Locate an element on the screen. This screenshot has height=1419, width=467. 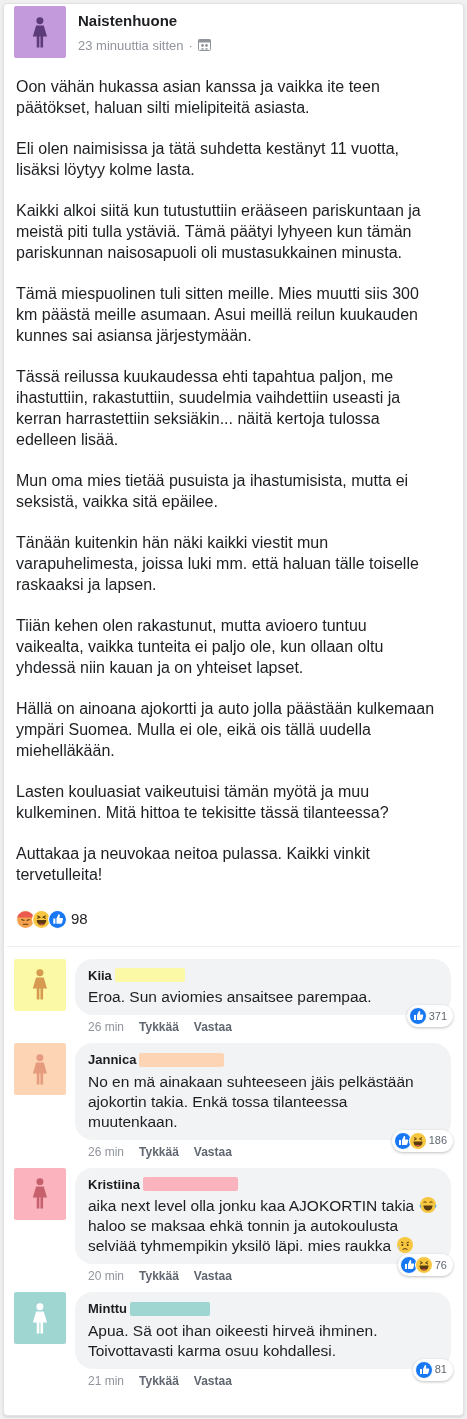
post-paragraph: Tämä miespuolinen tuli sitten meille. Mies muutti siis 300 km päästä meille asumaan. Asui meillä reilun kuukauden kunnes sai asiansa järjestymään. is located at coordinates (218, 315).